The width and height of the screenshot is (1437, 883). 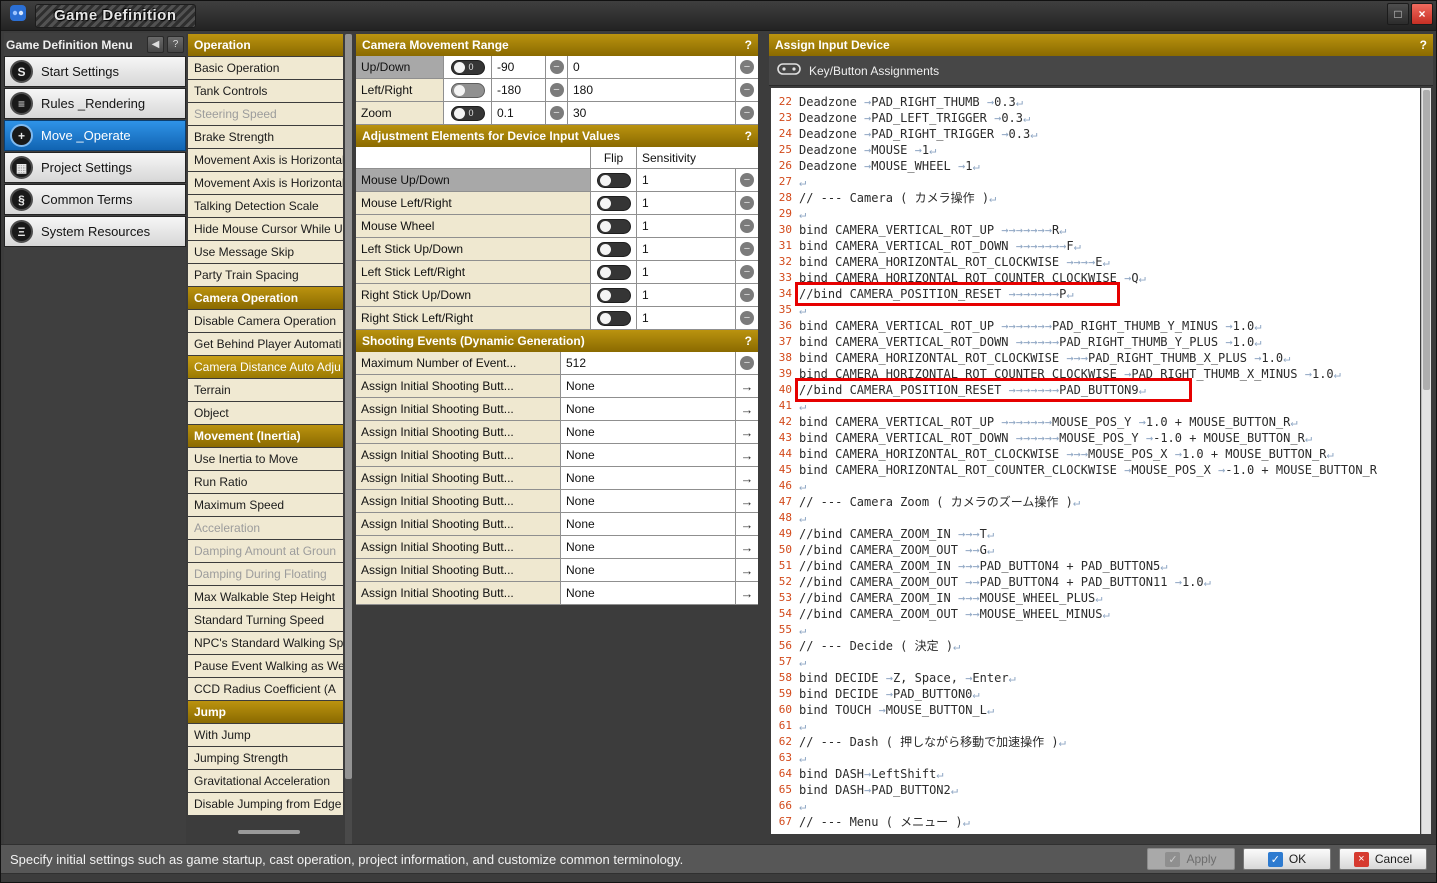 What do you see at coordinates (1191, 859) in the screenshot?
I see `apply-button: ✓ Apply` at bounding box center [1191, 859].